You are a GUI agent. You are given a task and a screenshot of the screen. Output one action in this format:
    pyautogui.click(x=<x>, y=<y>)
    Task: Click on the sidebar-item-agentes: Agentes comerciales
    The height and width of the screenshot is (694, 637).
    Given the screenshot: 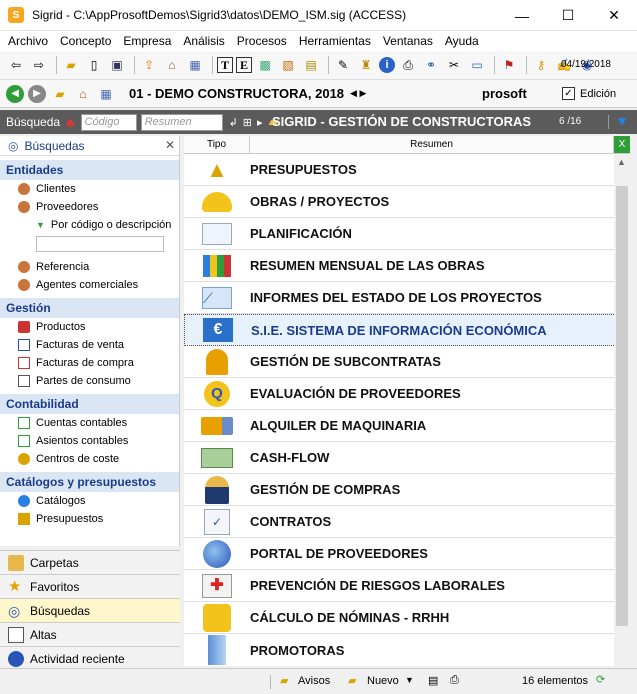 What is the action you would take?
    pyautogui.click(x=89, y=285)
    